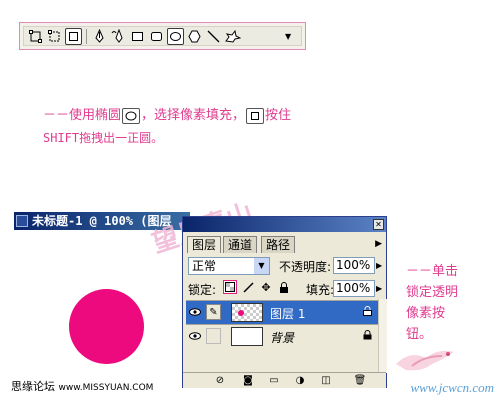 This screenshot has width=502, height=402. Describe the element at coordinates (106, 388) in the screenshot. I see `footer-site-url: www.MISSYUAN.COM` at that location.